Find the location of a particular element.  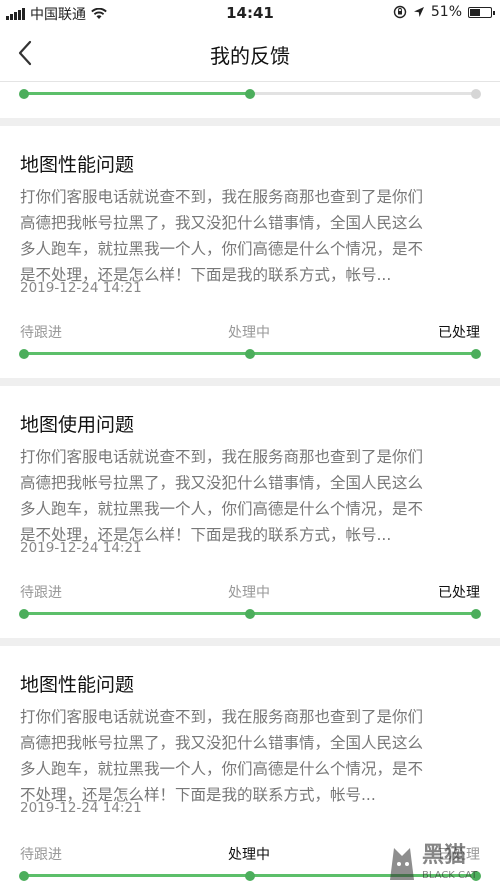

battery-level is located at coordinates (475, 12).